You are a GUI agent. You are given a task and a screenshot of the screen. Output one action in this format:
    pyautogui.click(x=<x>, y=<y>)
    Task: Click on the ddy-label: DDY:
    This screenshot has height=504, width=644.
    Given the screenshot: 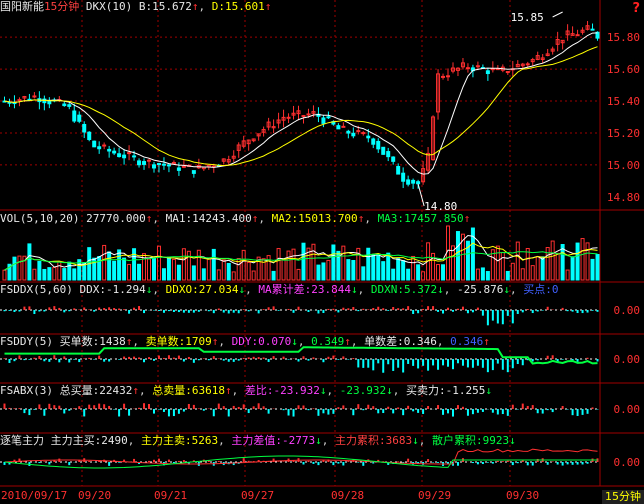 What is the action you would take?
    pyautogui.click(x=245, y=341)
    